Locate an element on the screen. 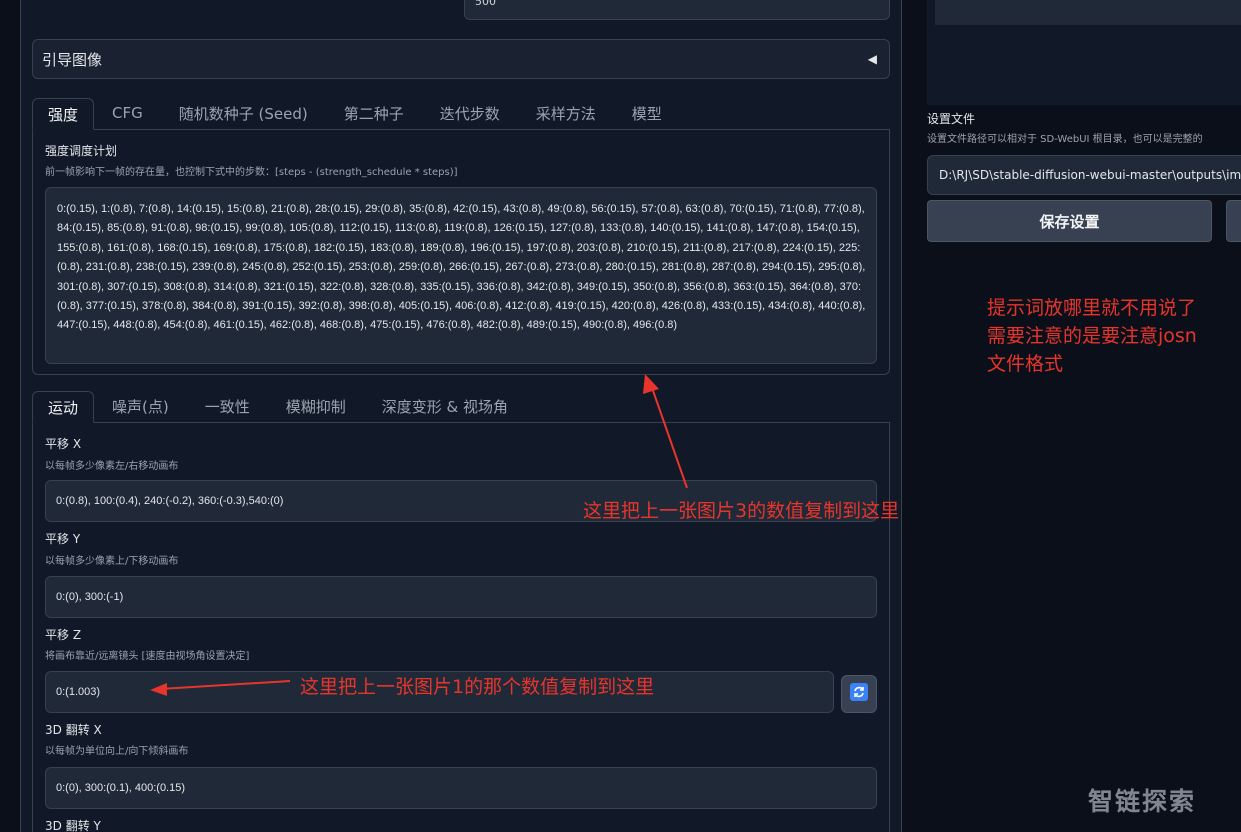  watermark: 智链探索 is located at coordinates (1142, 801).